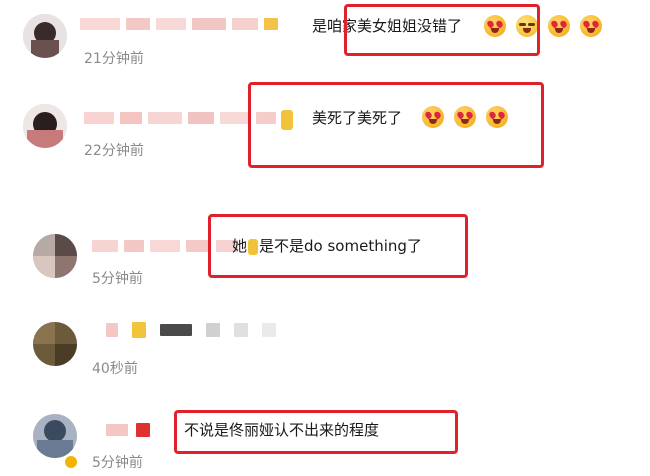 The image size is (650, 476). I want to click on timestamp: 21分钟前, so click(114, 59).